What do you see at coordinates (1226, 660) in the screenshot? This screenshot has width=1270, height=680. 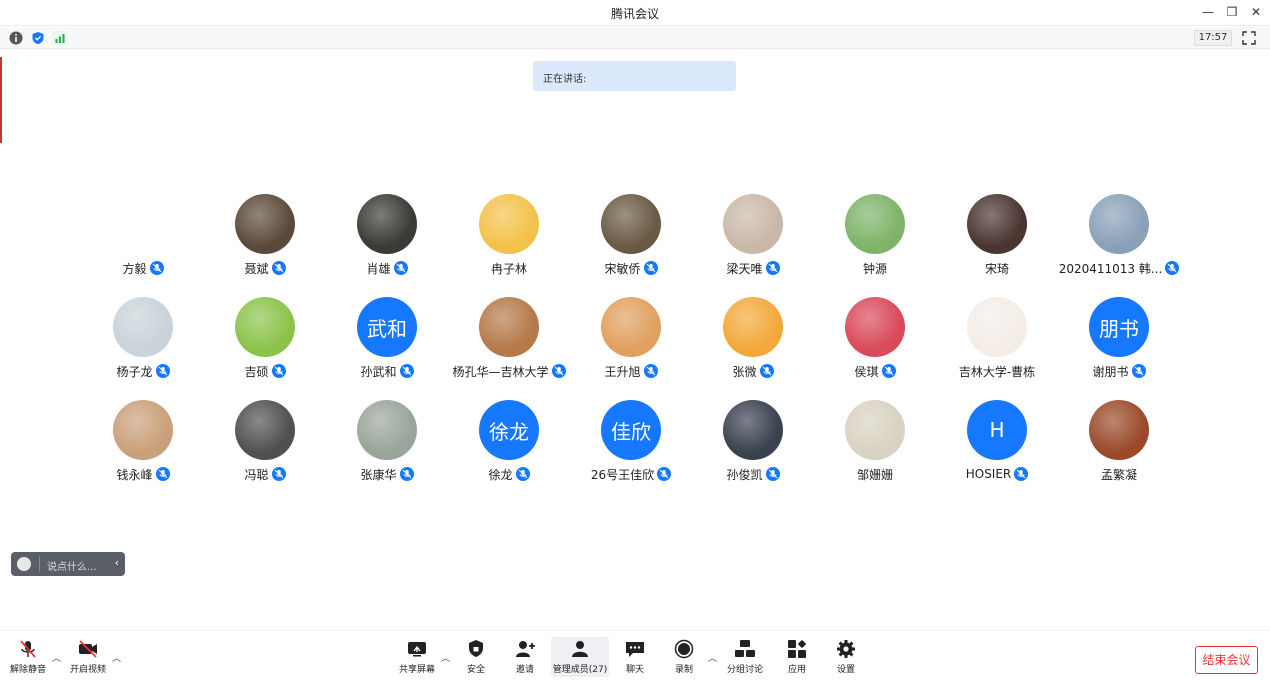 I see `end-meeting-button: 结束会议` at bounding box center [1226, 660].